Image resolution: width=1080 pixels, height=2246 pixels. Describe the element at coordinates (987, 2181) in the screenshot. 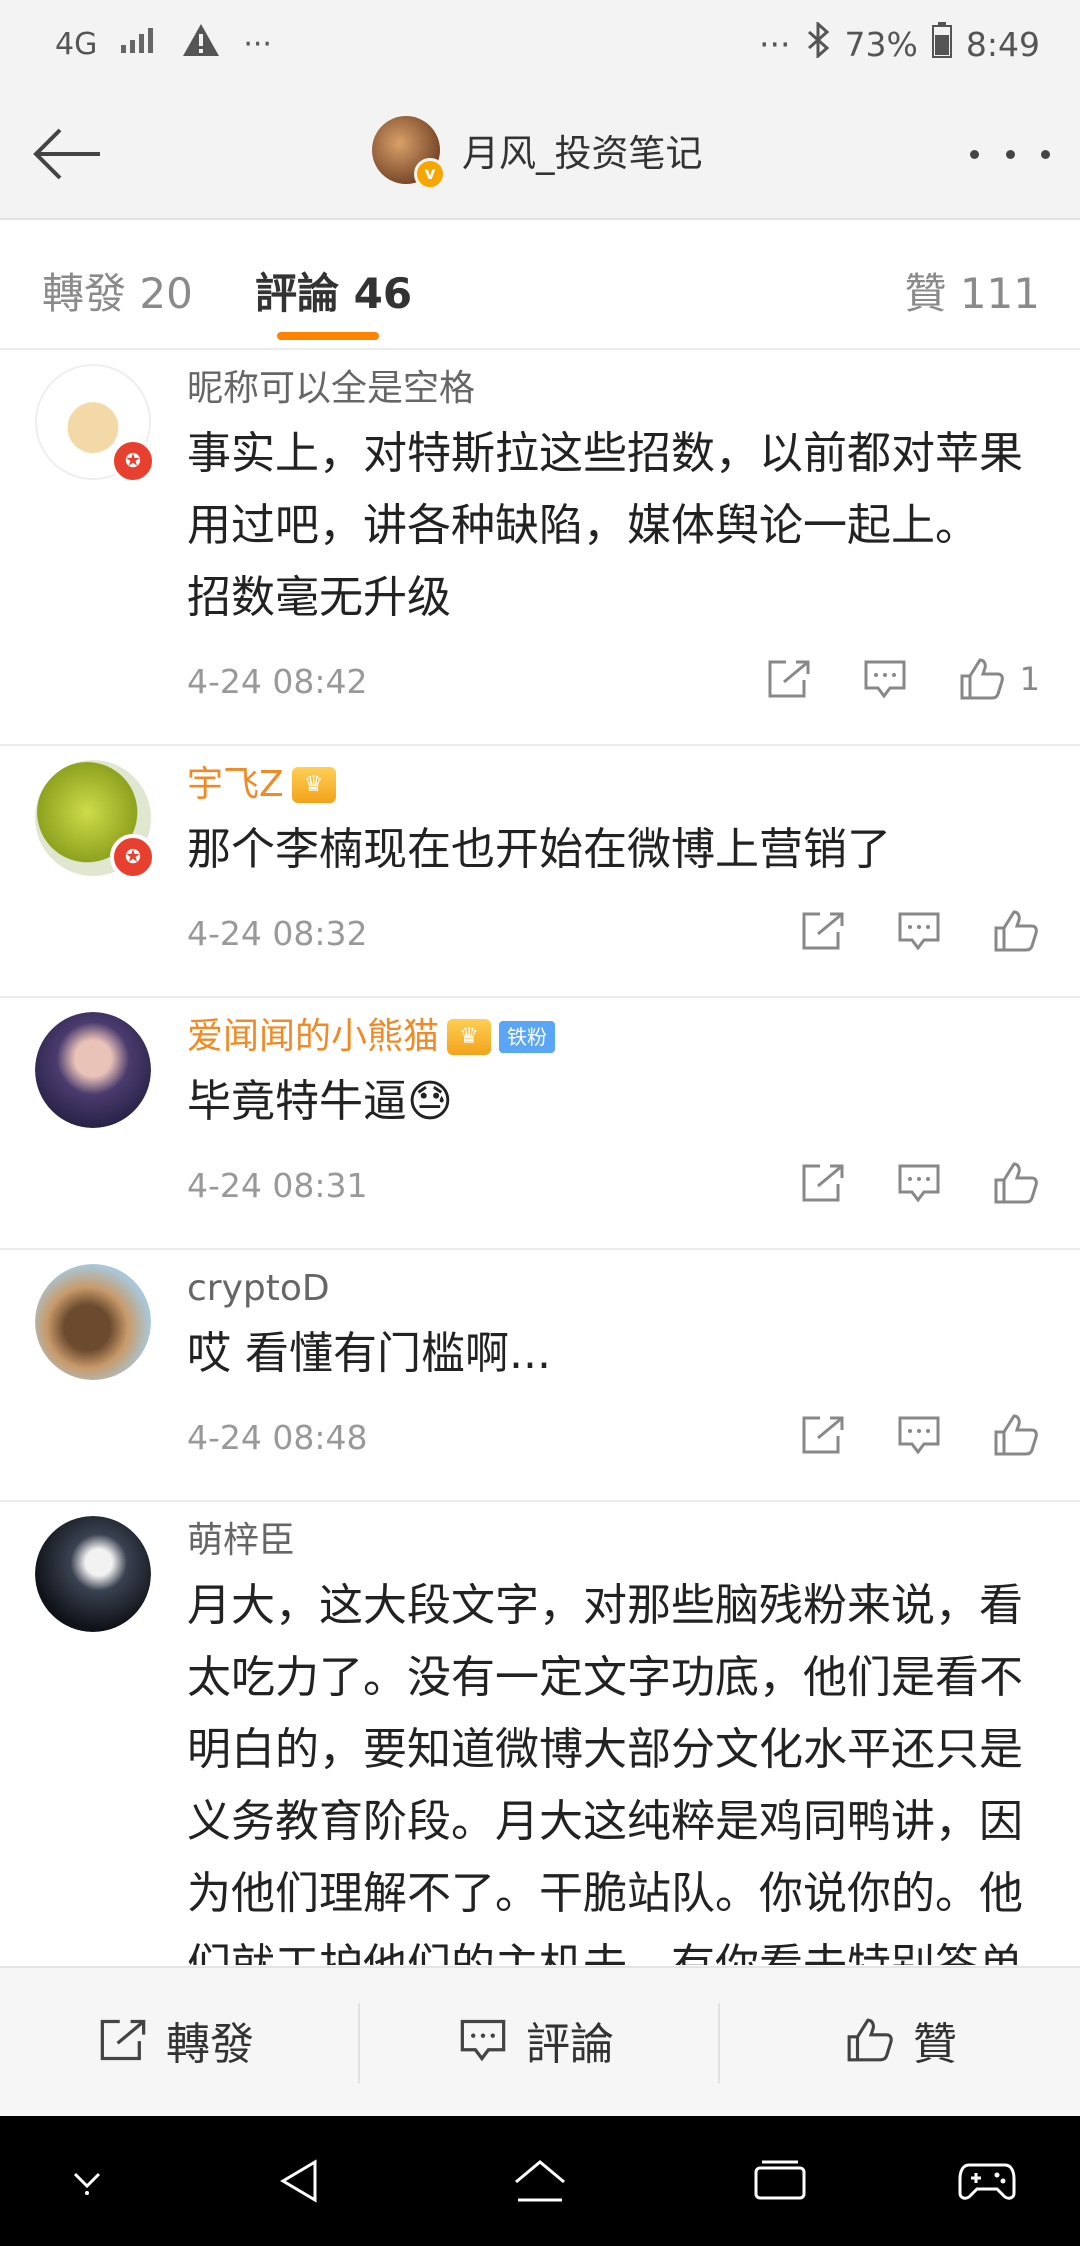

I see `game-mode-icon` at that location.